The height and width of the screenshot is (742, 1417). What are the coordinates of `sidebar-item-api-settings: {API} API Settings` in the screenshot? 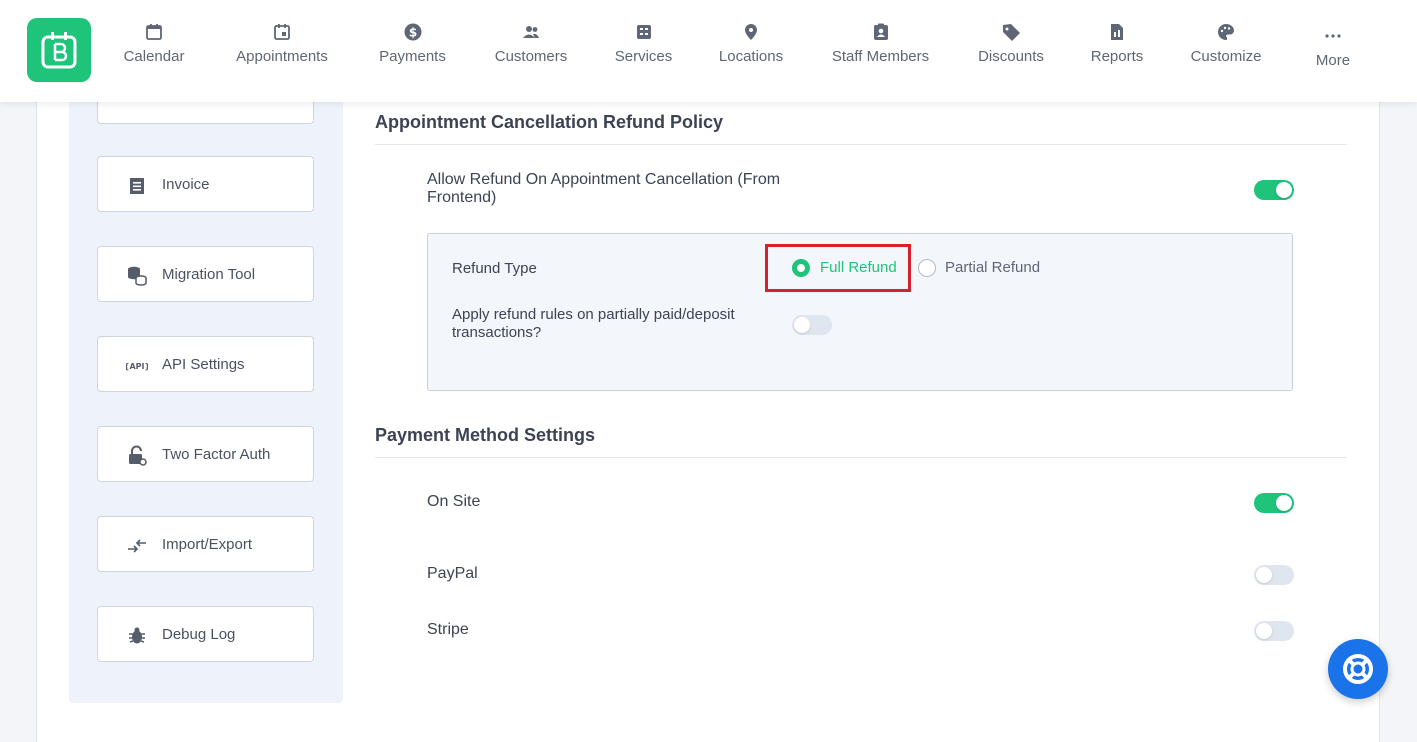 It's located at (205, 364).